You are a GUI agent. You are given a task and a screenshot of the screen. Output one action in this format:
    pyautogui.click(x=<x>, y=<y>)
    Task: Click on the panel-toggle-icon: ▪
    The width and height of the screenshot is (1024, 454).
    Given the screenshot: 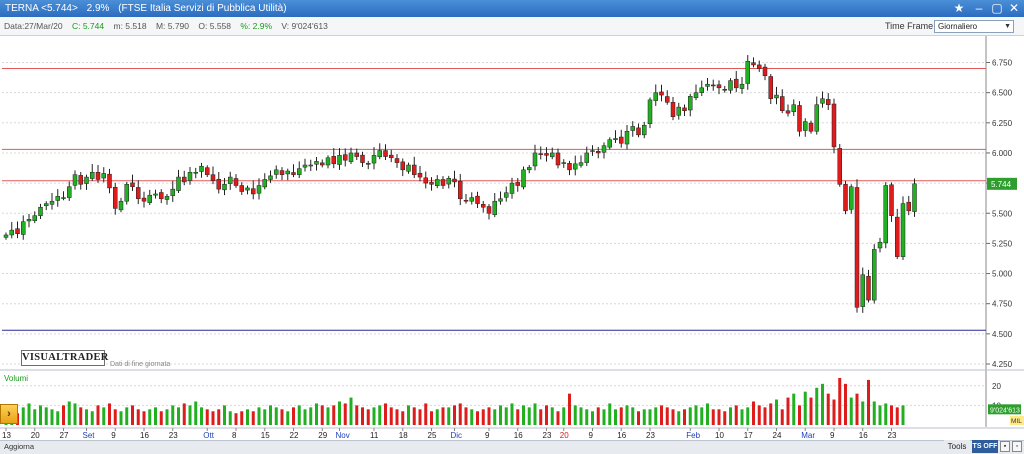 What is the action you would take?
    pyautogui.click(x=1005, y=446)
    